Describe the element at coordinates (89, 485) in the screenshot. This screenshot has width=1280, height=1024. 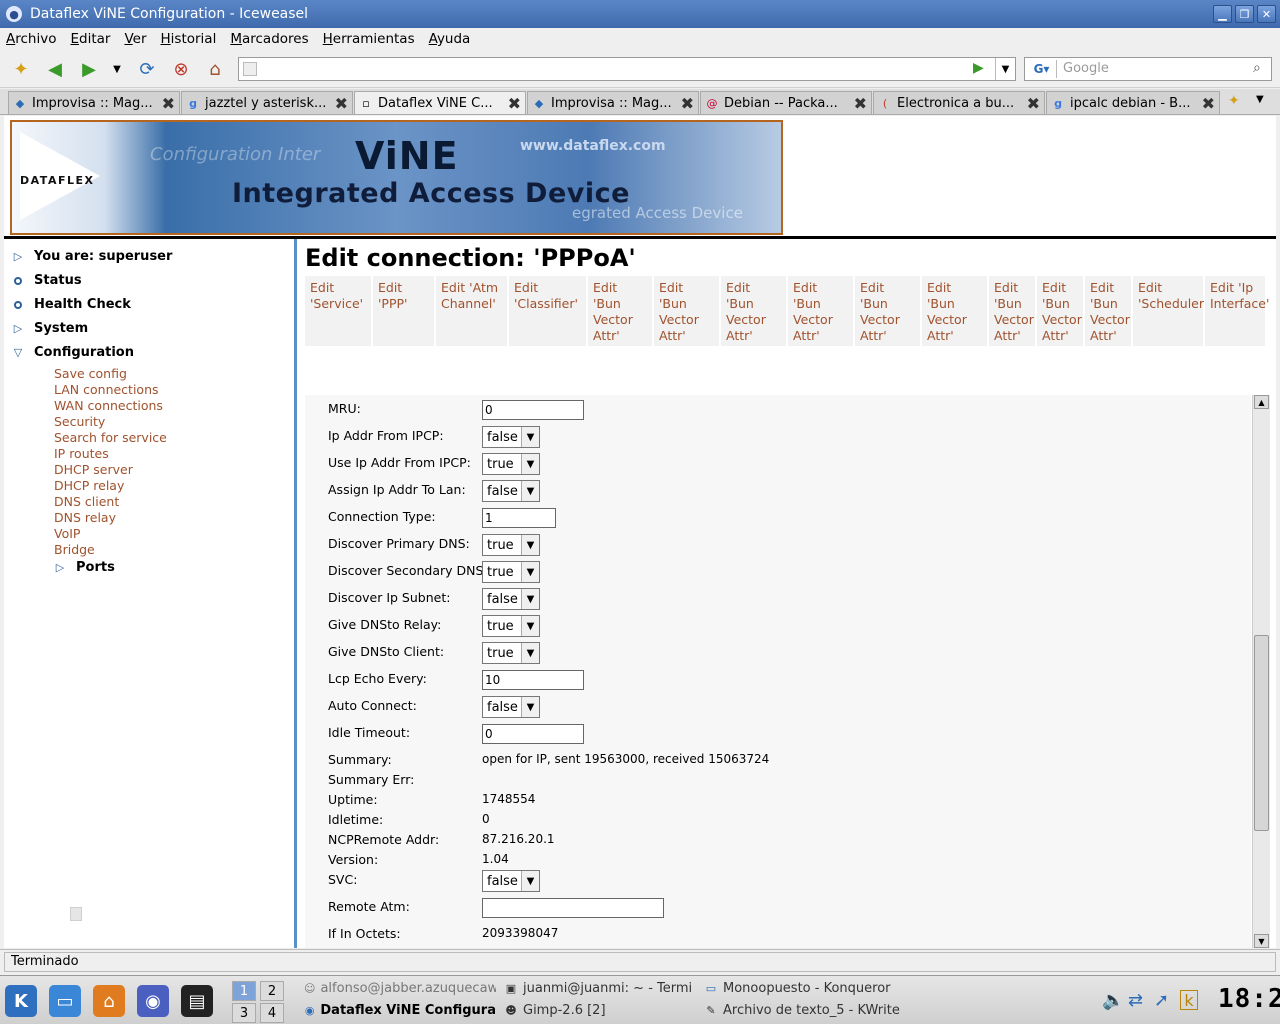
I see `link-dhcp-relay: DHCP relay` at that location.